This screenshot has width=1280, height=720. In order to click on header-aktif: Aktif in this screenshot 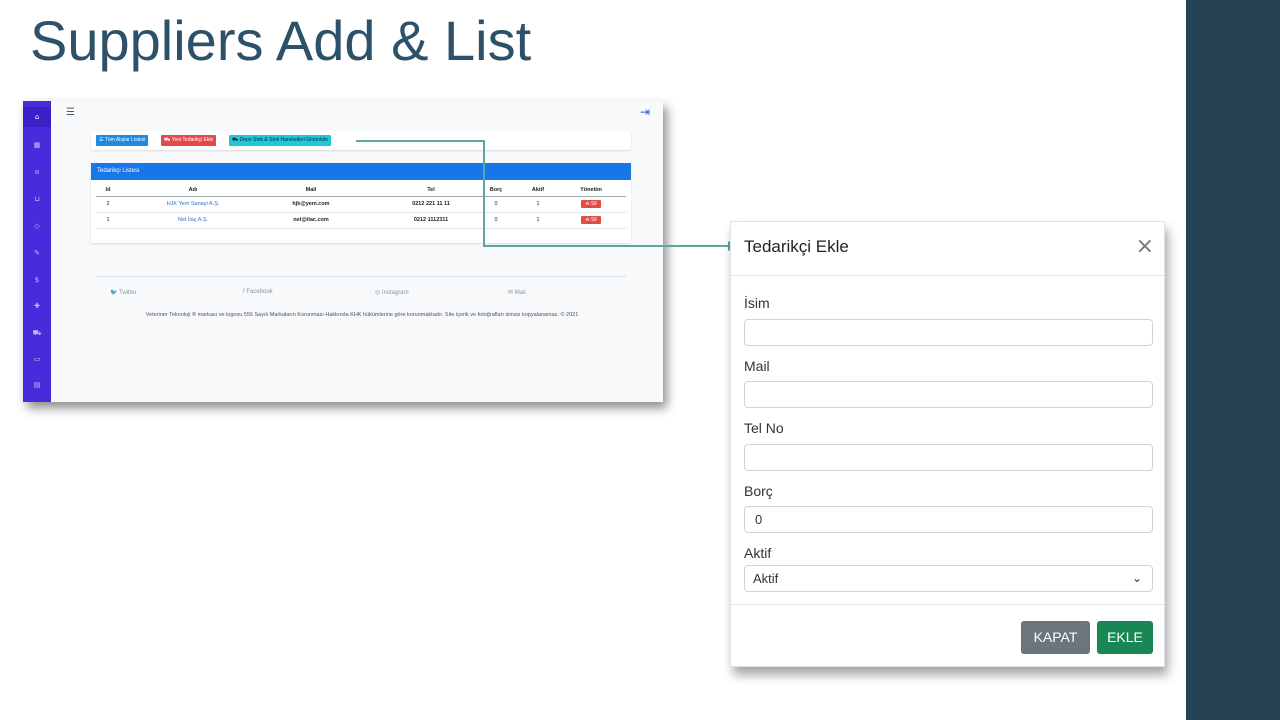, I will do `click(538, 190)`.